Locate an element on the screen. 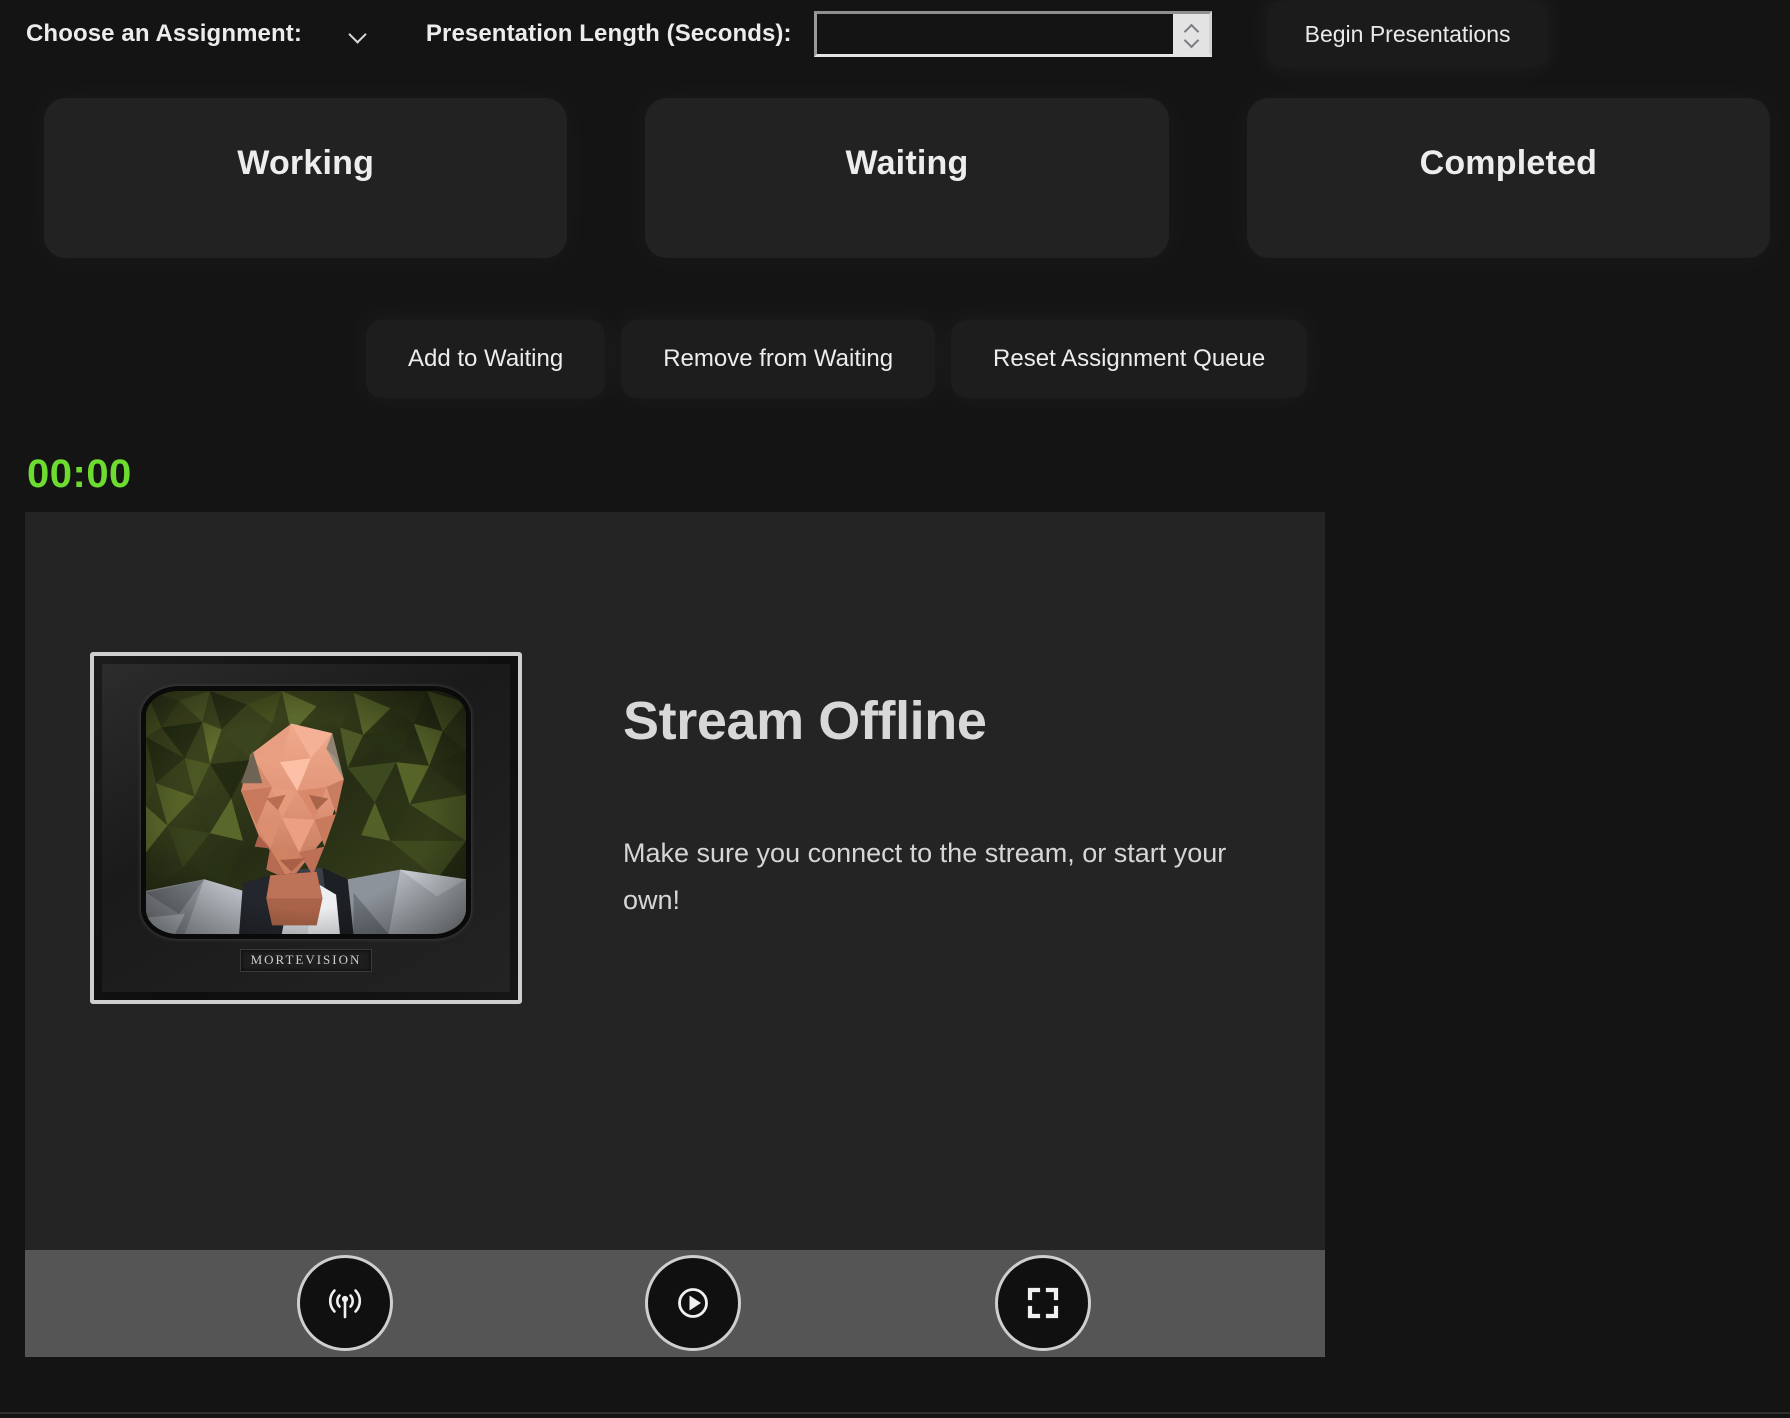  assignment-label: Choose an Assignment: is located at coordinates (164, 33).